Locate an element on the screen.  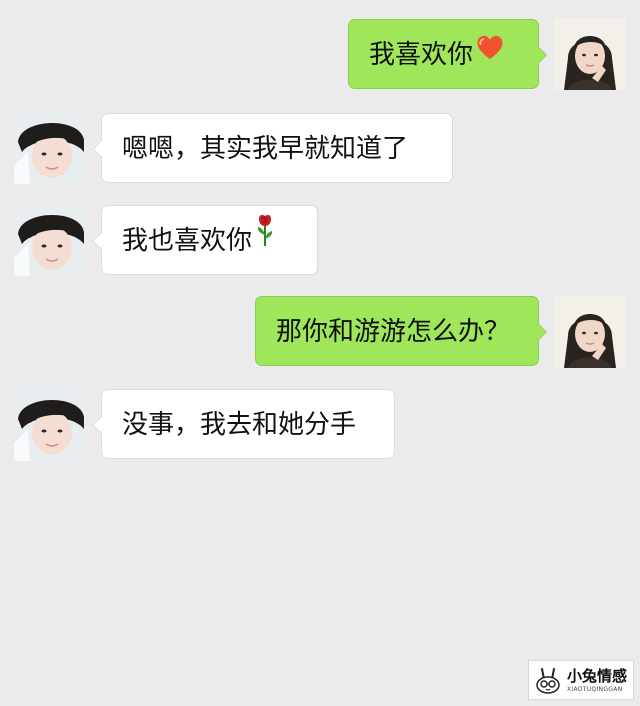
message-row-incoming: 没事，我去和她分手 is located at coordinates (320, 425).